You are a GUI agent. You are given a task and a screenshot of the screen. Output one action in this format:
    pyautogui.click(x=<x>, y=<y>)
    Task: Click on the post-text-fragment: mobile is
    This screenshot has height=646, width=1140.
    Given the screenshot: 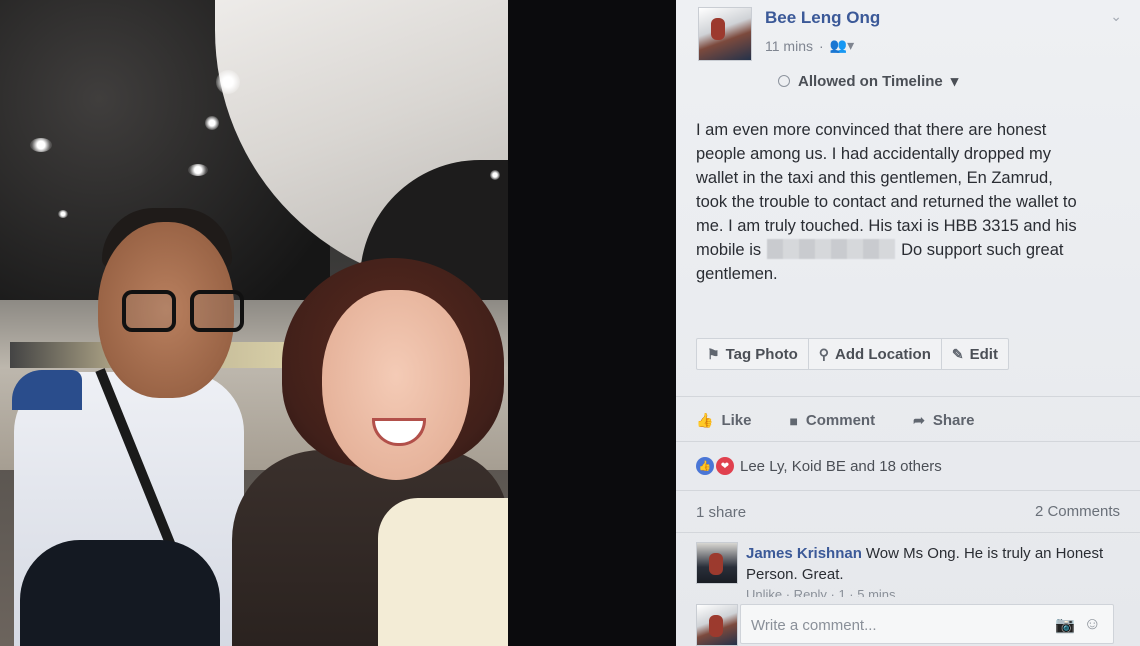 What is the action you would take?
    pyautogui.click(x=729, y=250)
    